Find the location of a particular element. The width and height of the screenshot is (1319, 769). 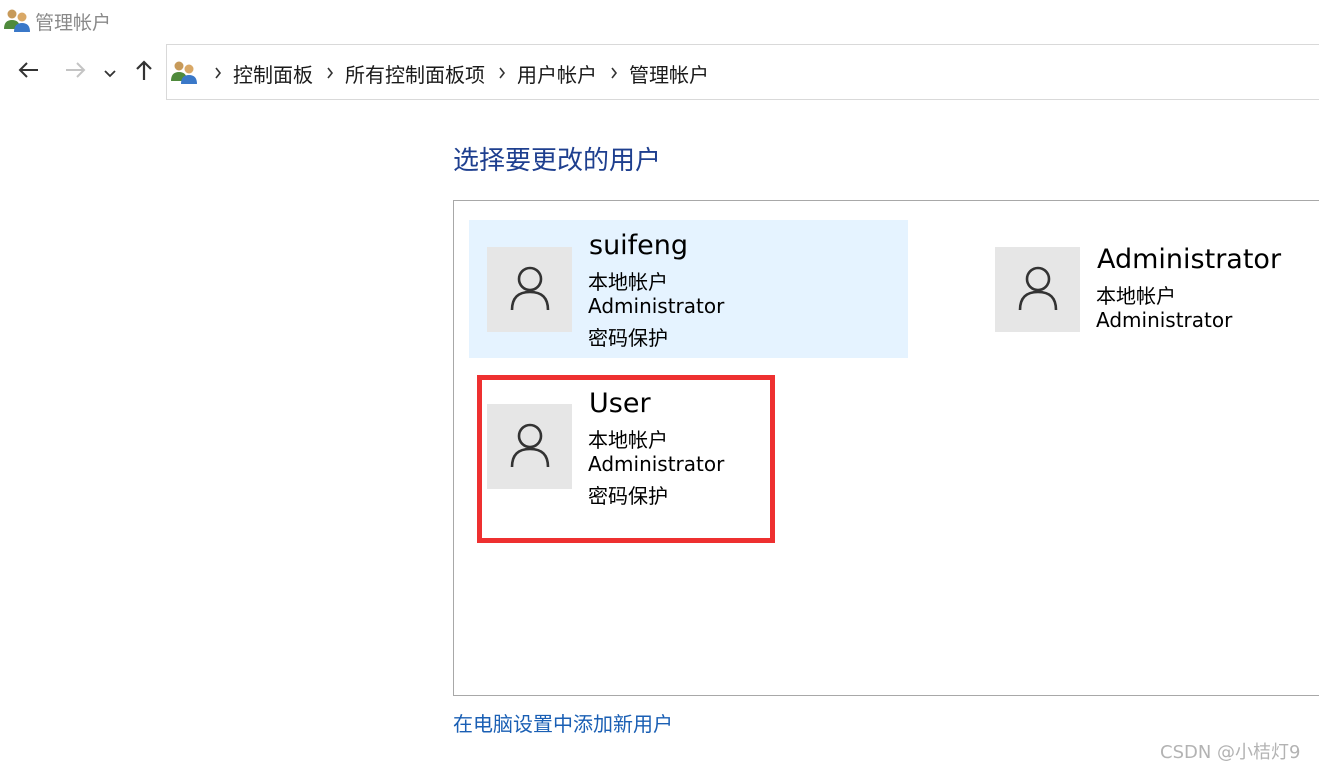

window-title: 管理帐户 is located at coordinates (73, 23).